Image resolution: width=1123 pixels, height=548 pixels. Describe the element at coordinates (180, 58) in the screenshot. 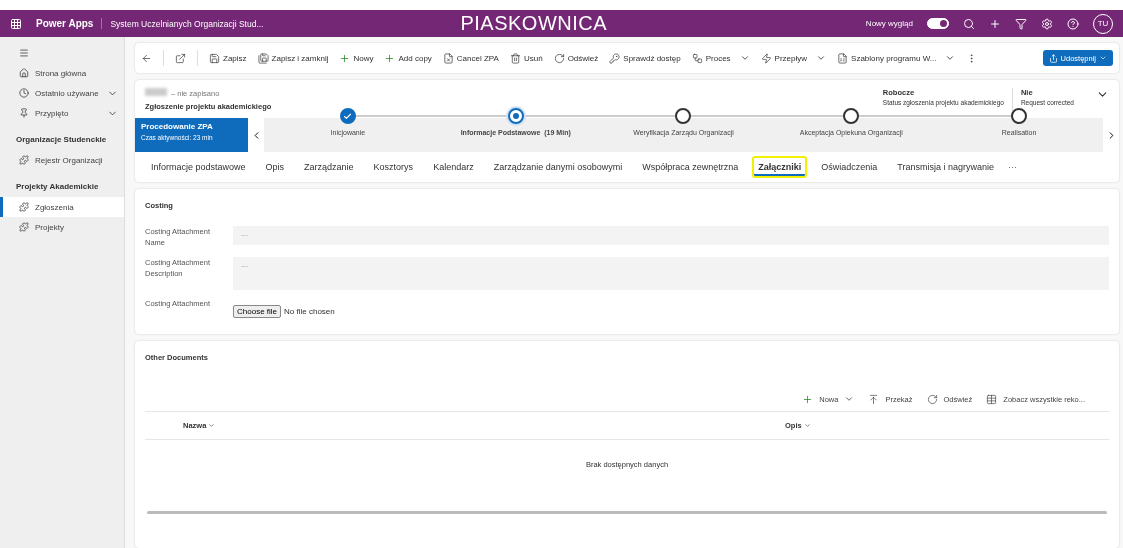

I see `popout-icon` at that location.